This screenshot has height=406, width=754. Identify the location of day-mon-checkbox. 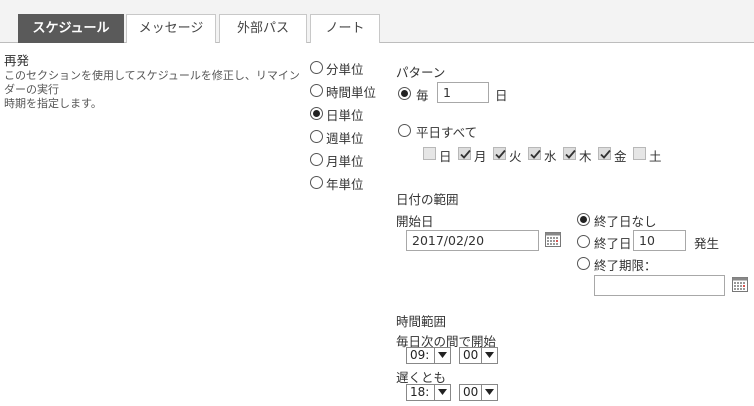
(464, 153).